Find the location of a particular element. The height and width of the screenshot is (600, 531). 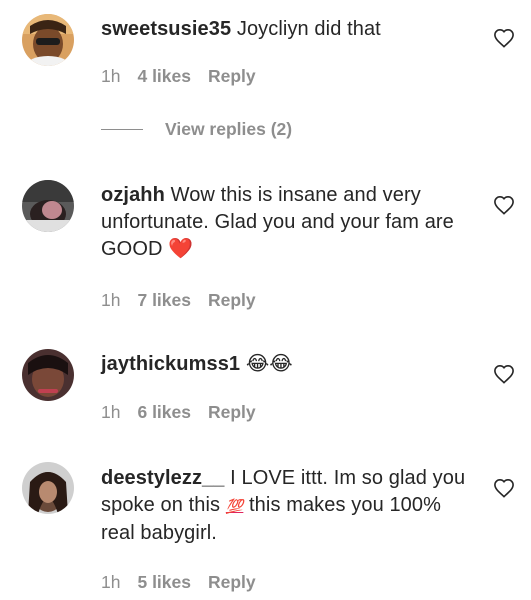

laughing-emoji: 😂😂 is located at coordinates (269, 364).